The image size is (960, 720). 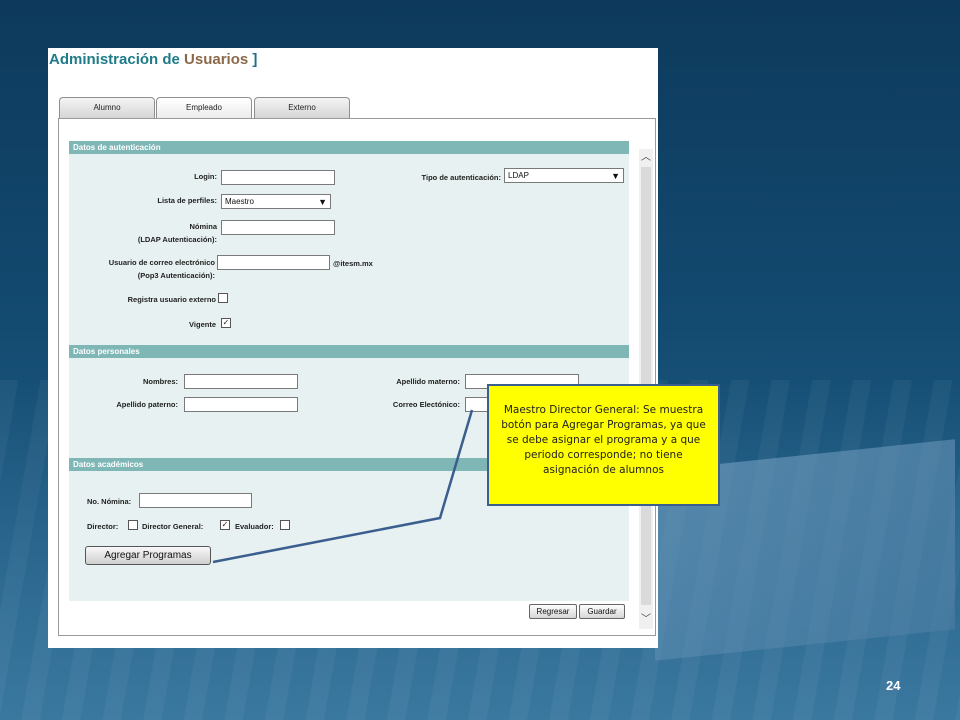 I want to click on materno-label: Apellido materno:, so click(x=428, y=381).